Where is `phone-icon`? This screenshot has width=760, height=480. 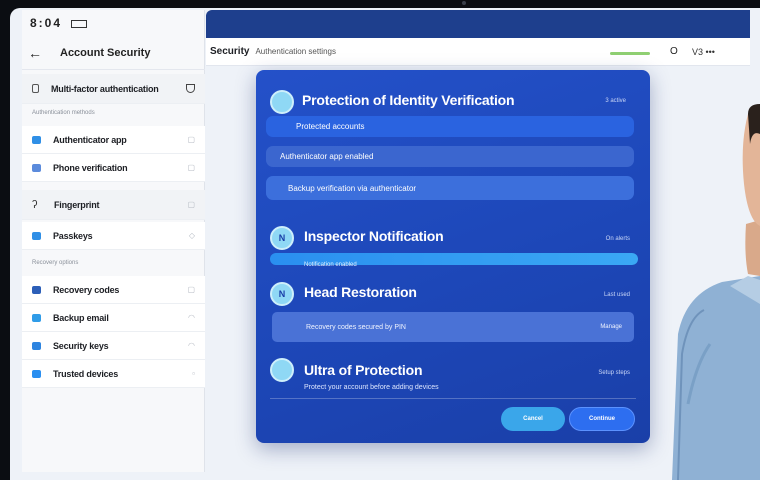 phone-icon is located at coordinates (36, 167).